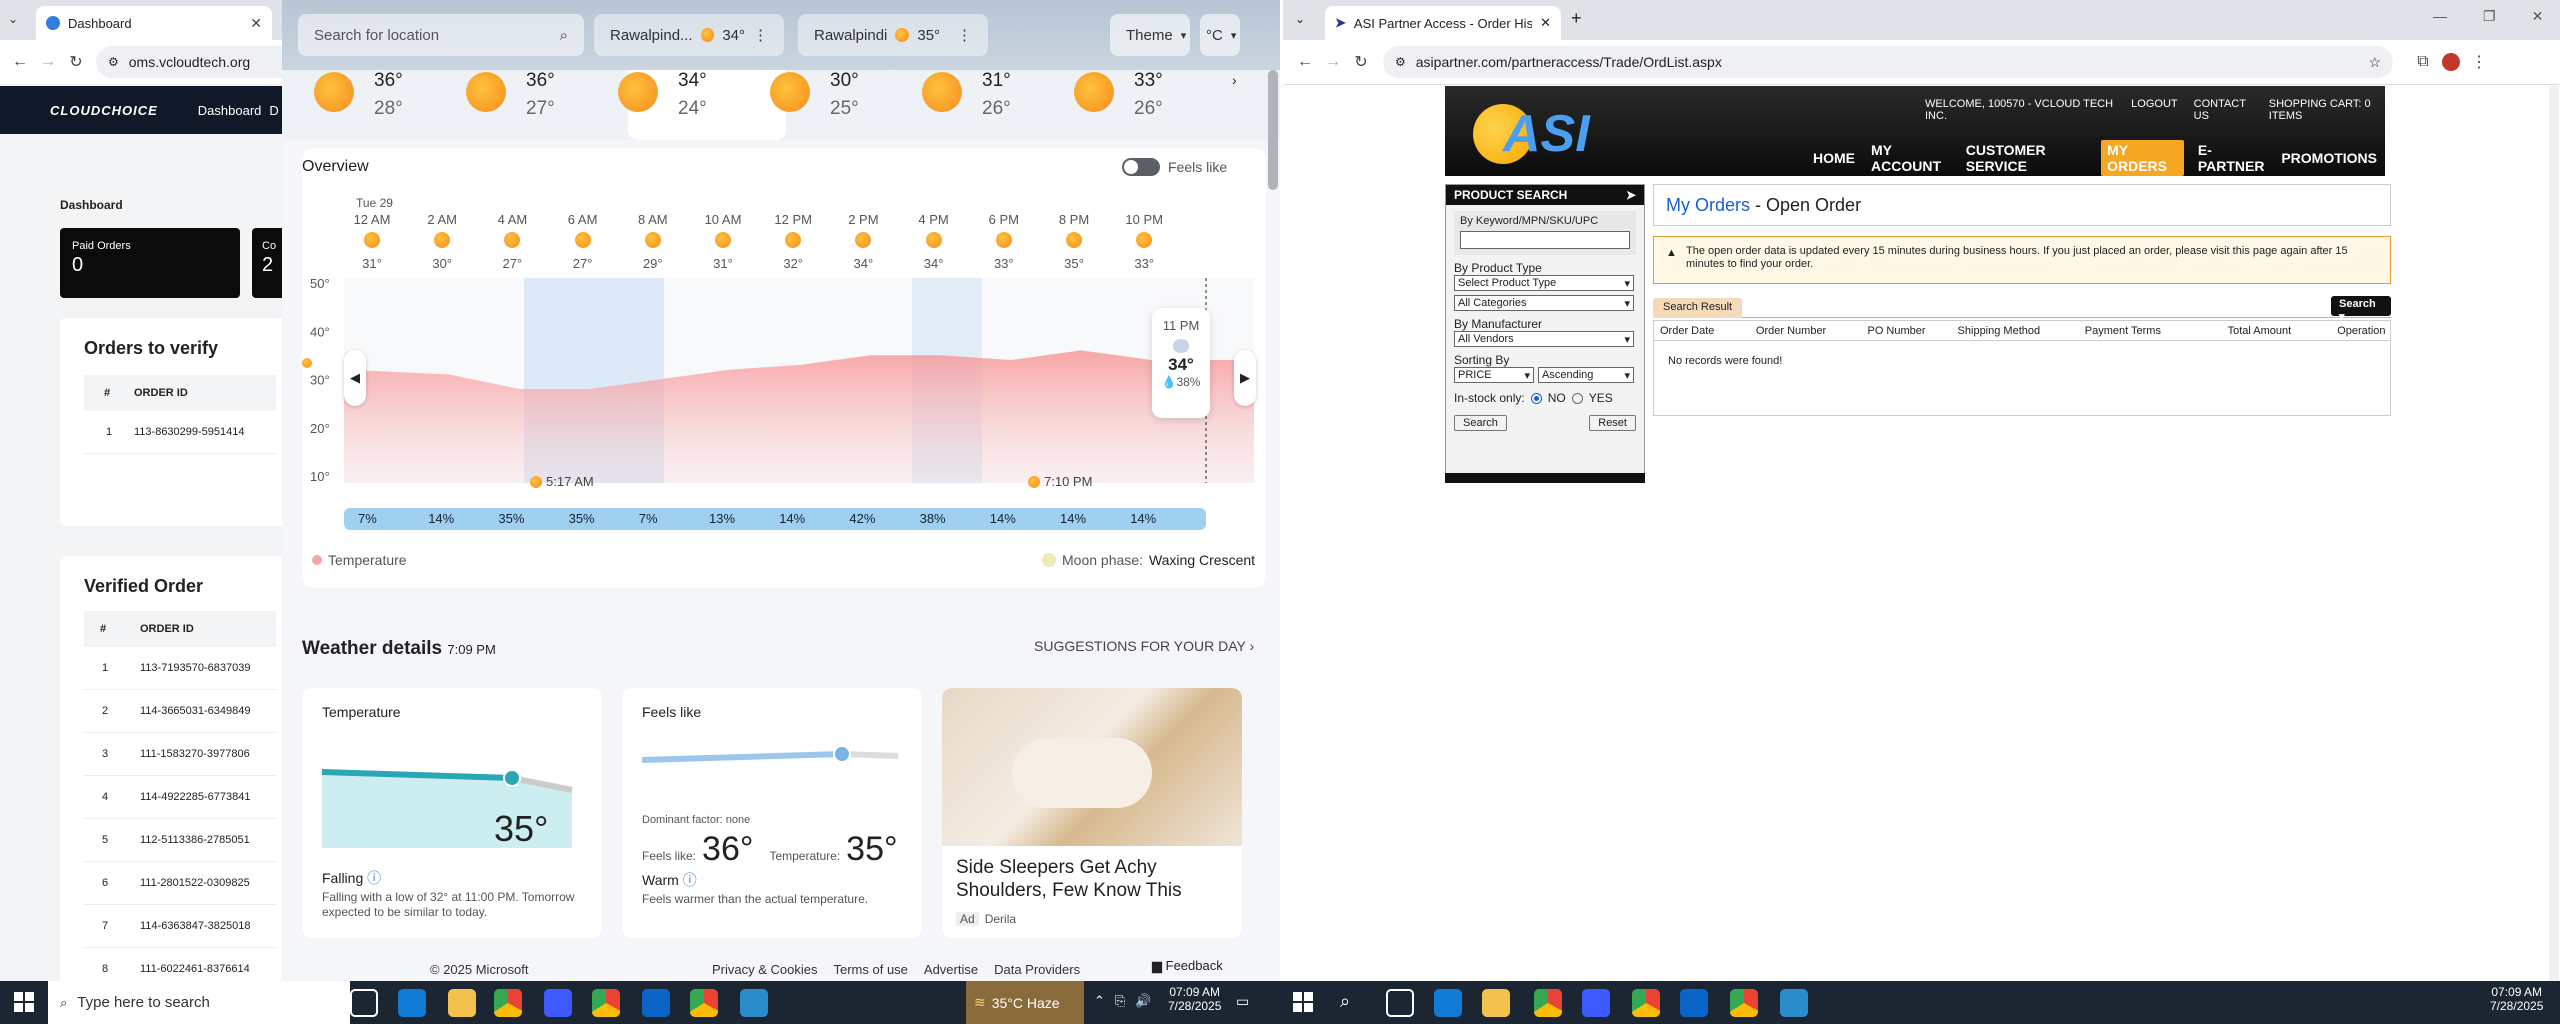 This screenshot has height=1024, width=2560. Describe the element at coordinates (863, 241) in the screenshot. I see `hour-column: 2 PM 34°` at that location.